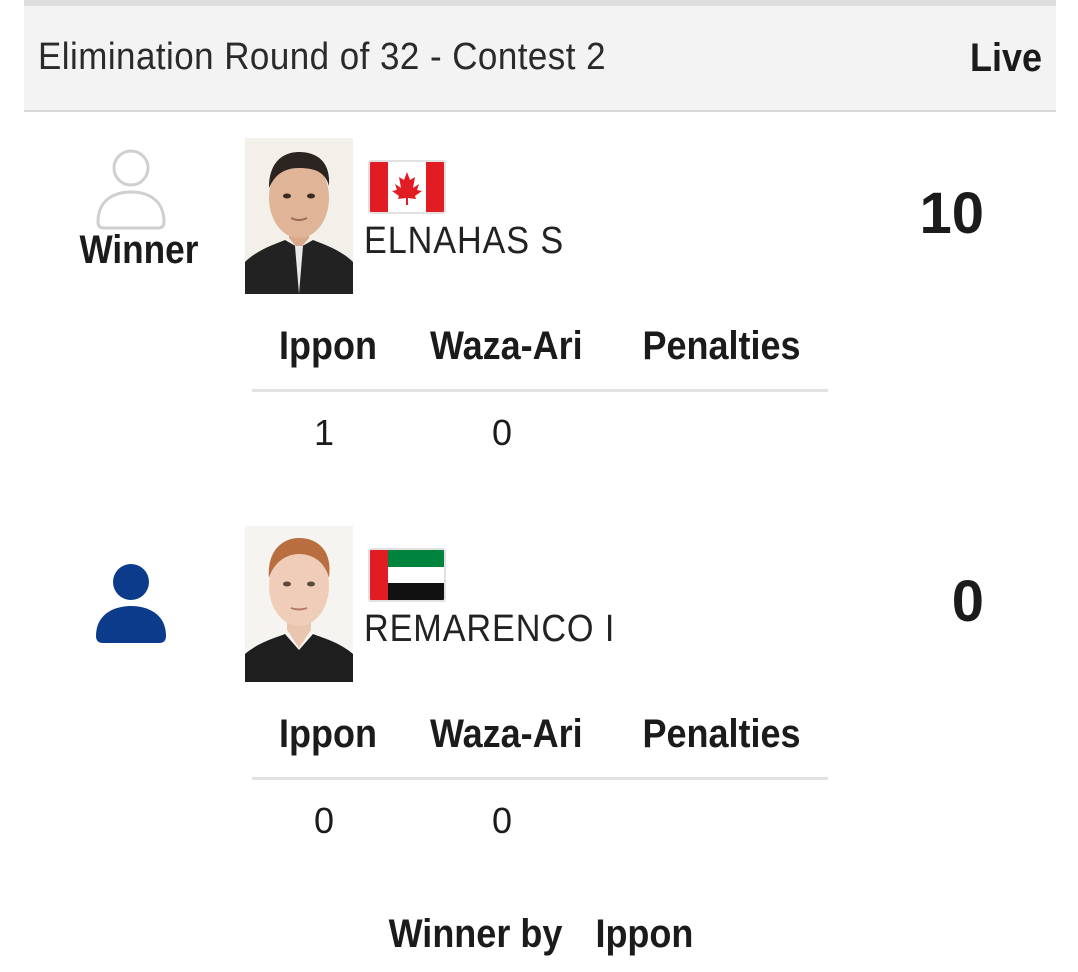 The width and height of the screenshot is (1078, 972). Describe the element at coordinates (131, 603) in the screenshot. I see `person-filled-icon` at that location.